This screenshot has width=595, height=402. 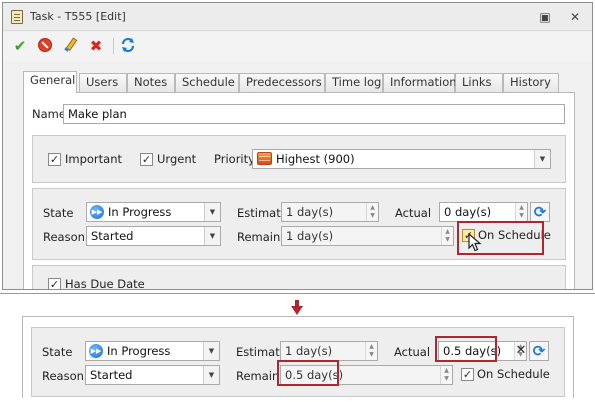 What do you see at coordinates (297, 307) in the screenshot?
I see `arrow-down-icon` at bounding box center [297, 307].